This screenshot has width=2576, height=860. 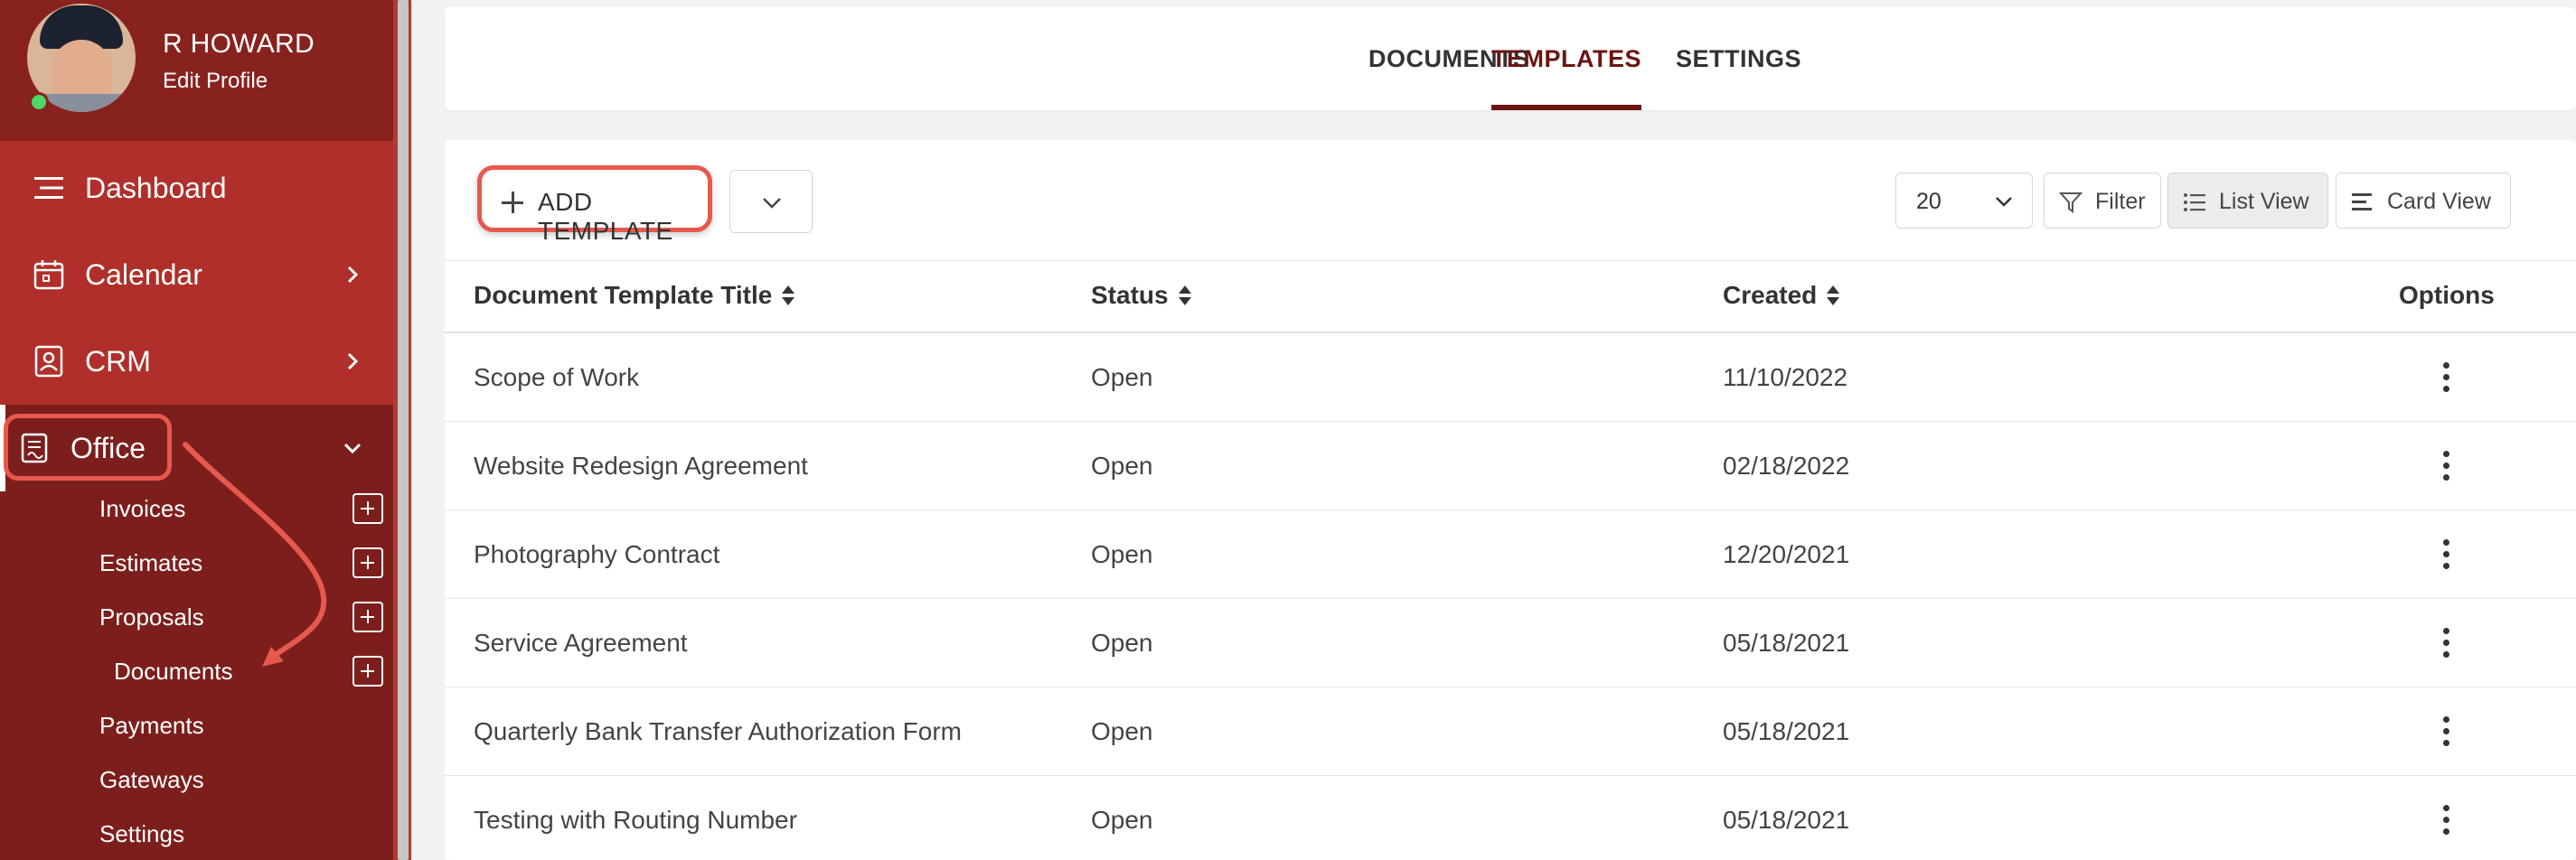 I want to click on filter-icon, so click(x=2071, y=202).